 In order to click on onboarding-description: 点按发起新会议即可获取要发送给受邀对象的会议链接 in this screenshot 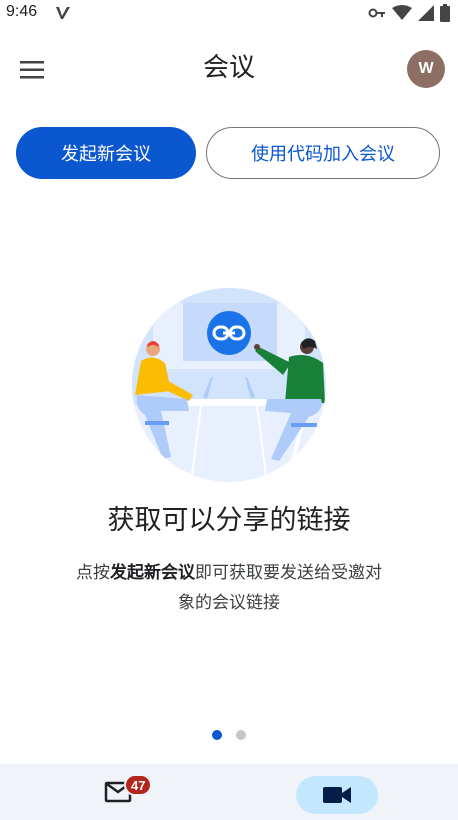, I will do `click(229, 588)`.